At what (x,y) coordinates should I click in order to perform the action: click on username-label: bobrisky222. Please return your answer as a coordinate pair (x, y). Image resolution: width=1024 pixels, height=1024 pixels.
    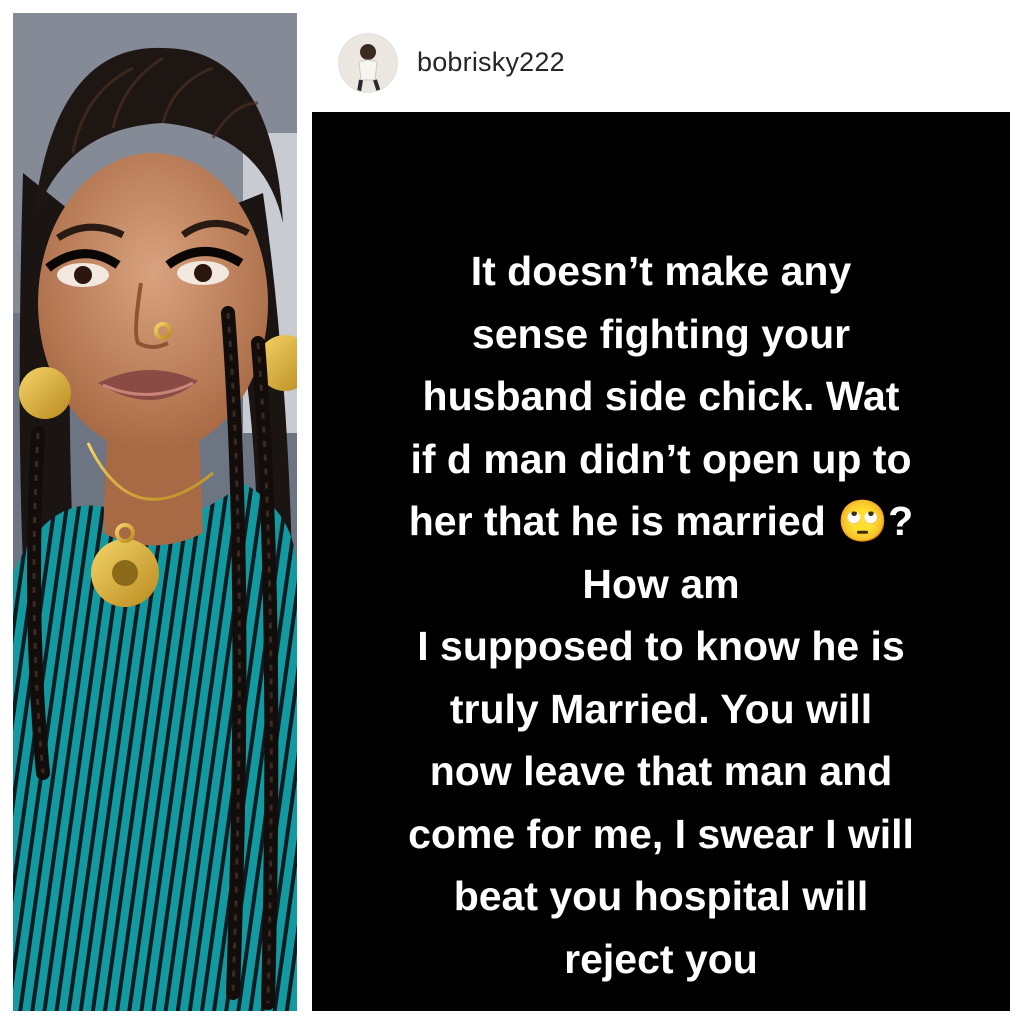
    Looking at the image, I should click on (491, 62).